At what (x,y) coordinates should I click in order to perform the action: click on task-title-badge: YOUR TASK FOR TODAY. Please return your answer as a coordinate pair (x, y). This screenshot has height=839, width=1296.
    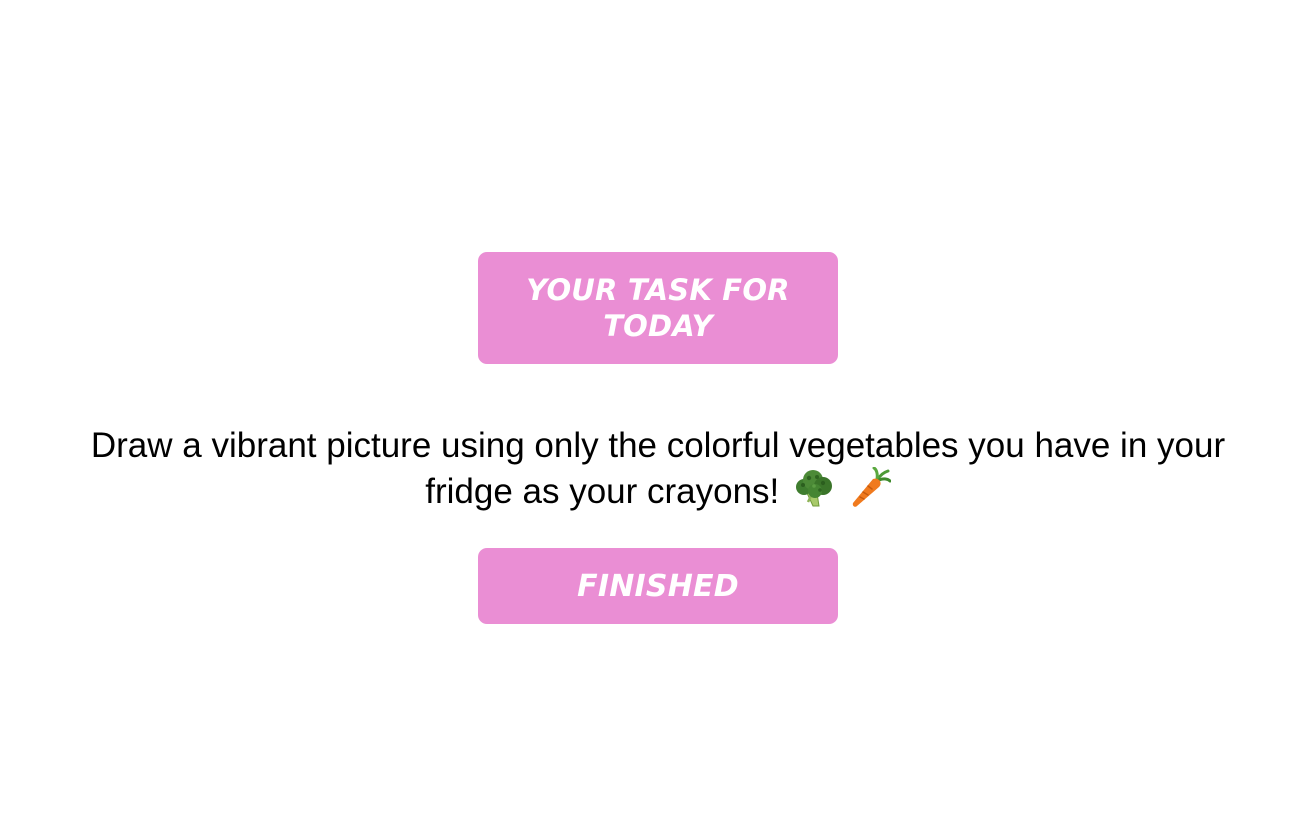
    Looking at the image, I should click on (658, 308).